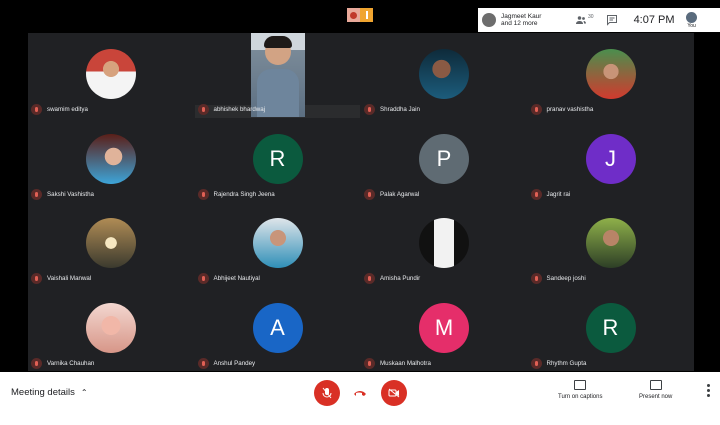  I want to click on meeting-details-button: Meeting details ⌃, so click(49, 392).